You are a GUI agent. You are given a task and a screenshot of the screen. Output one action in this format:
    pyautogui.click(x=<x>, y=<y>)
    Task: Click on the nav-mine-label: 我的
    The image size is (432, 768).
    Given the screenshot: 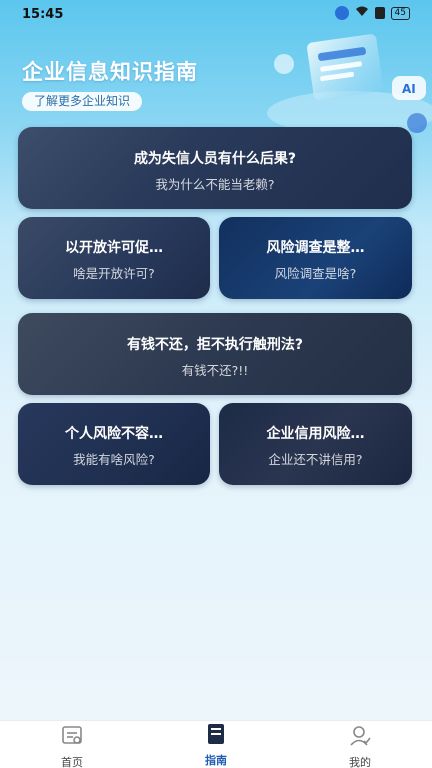 What is the action you would take?
    pyautogui.click(x=360, y=762)
    